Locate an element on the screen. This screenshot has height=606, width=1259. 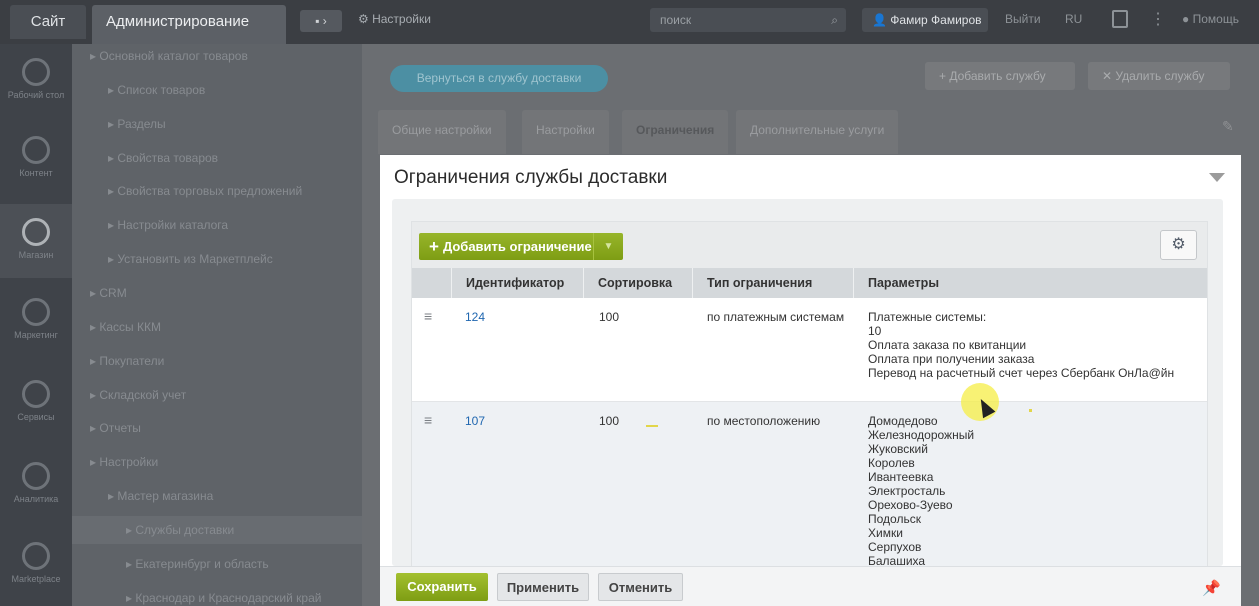
tree-item: ▸ Кассы ККМ is located at coordinates (125, 327).